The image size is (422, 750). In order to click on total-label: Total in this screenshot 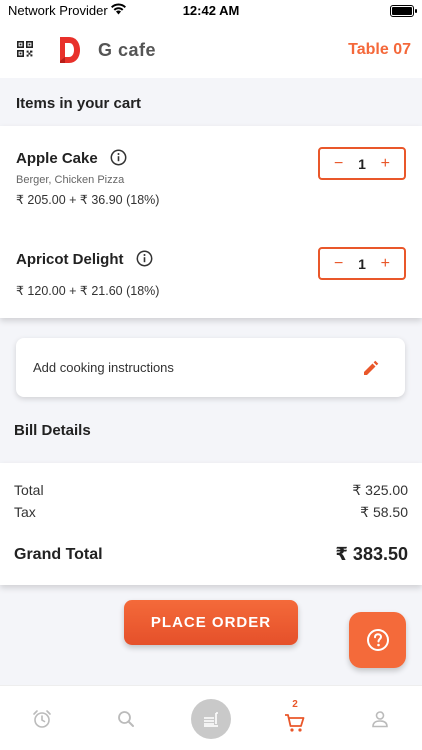, I will do `click(29, 490)`.